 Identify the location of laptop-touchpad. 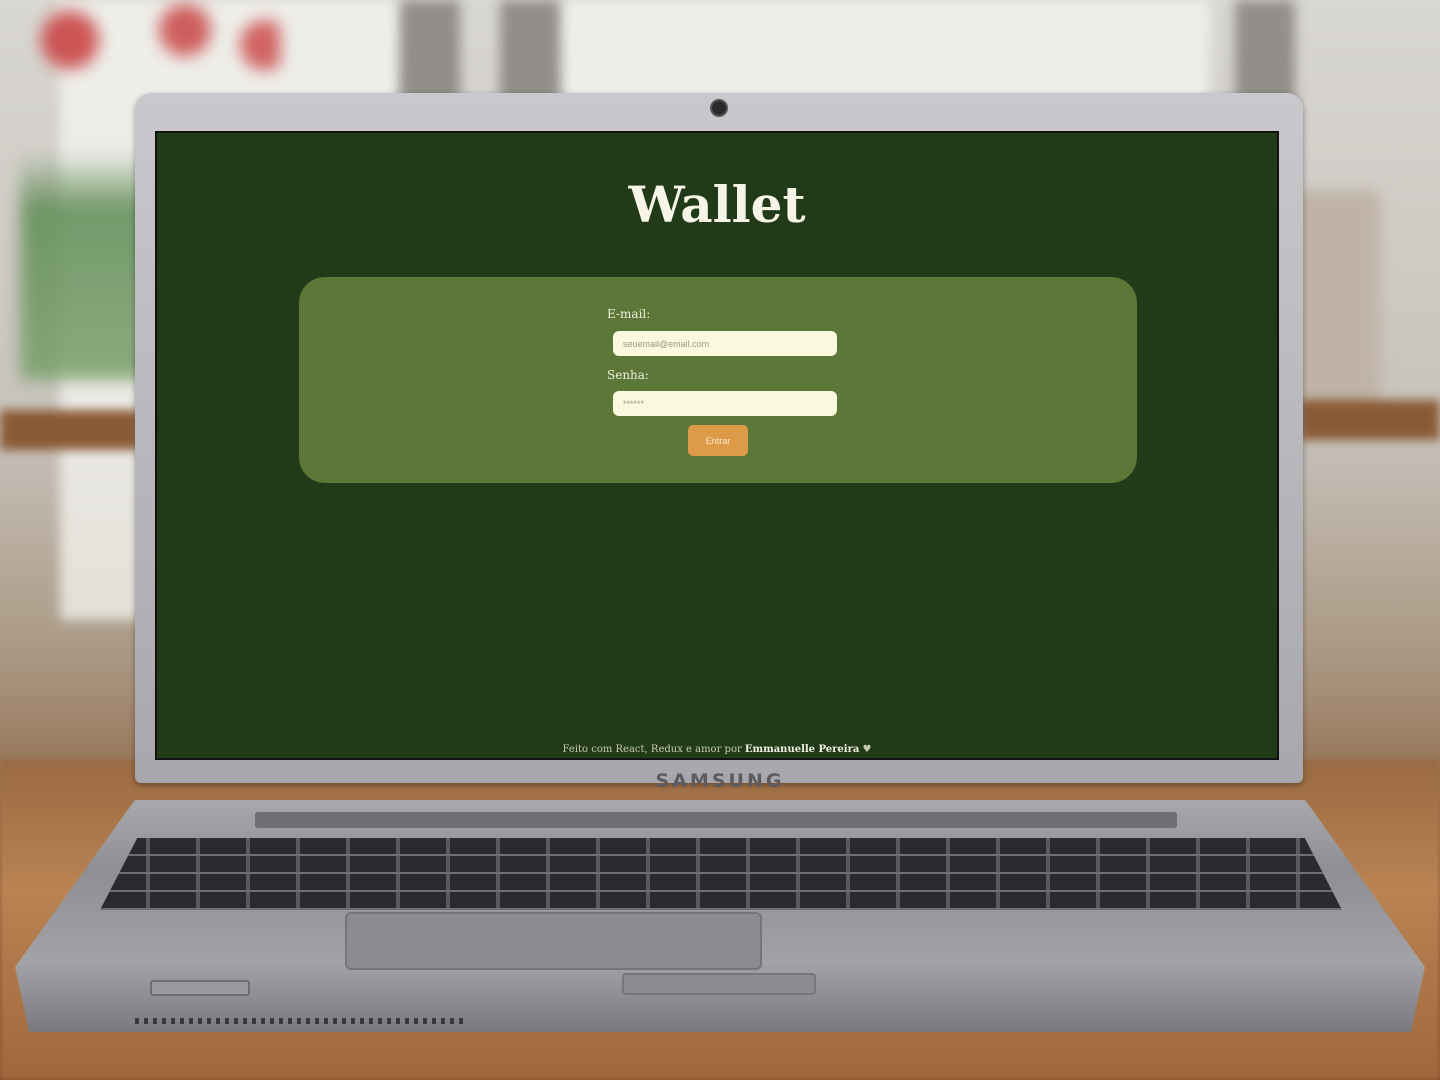
(553, 941).